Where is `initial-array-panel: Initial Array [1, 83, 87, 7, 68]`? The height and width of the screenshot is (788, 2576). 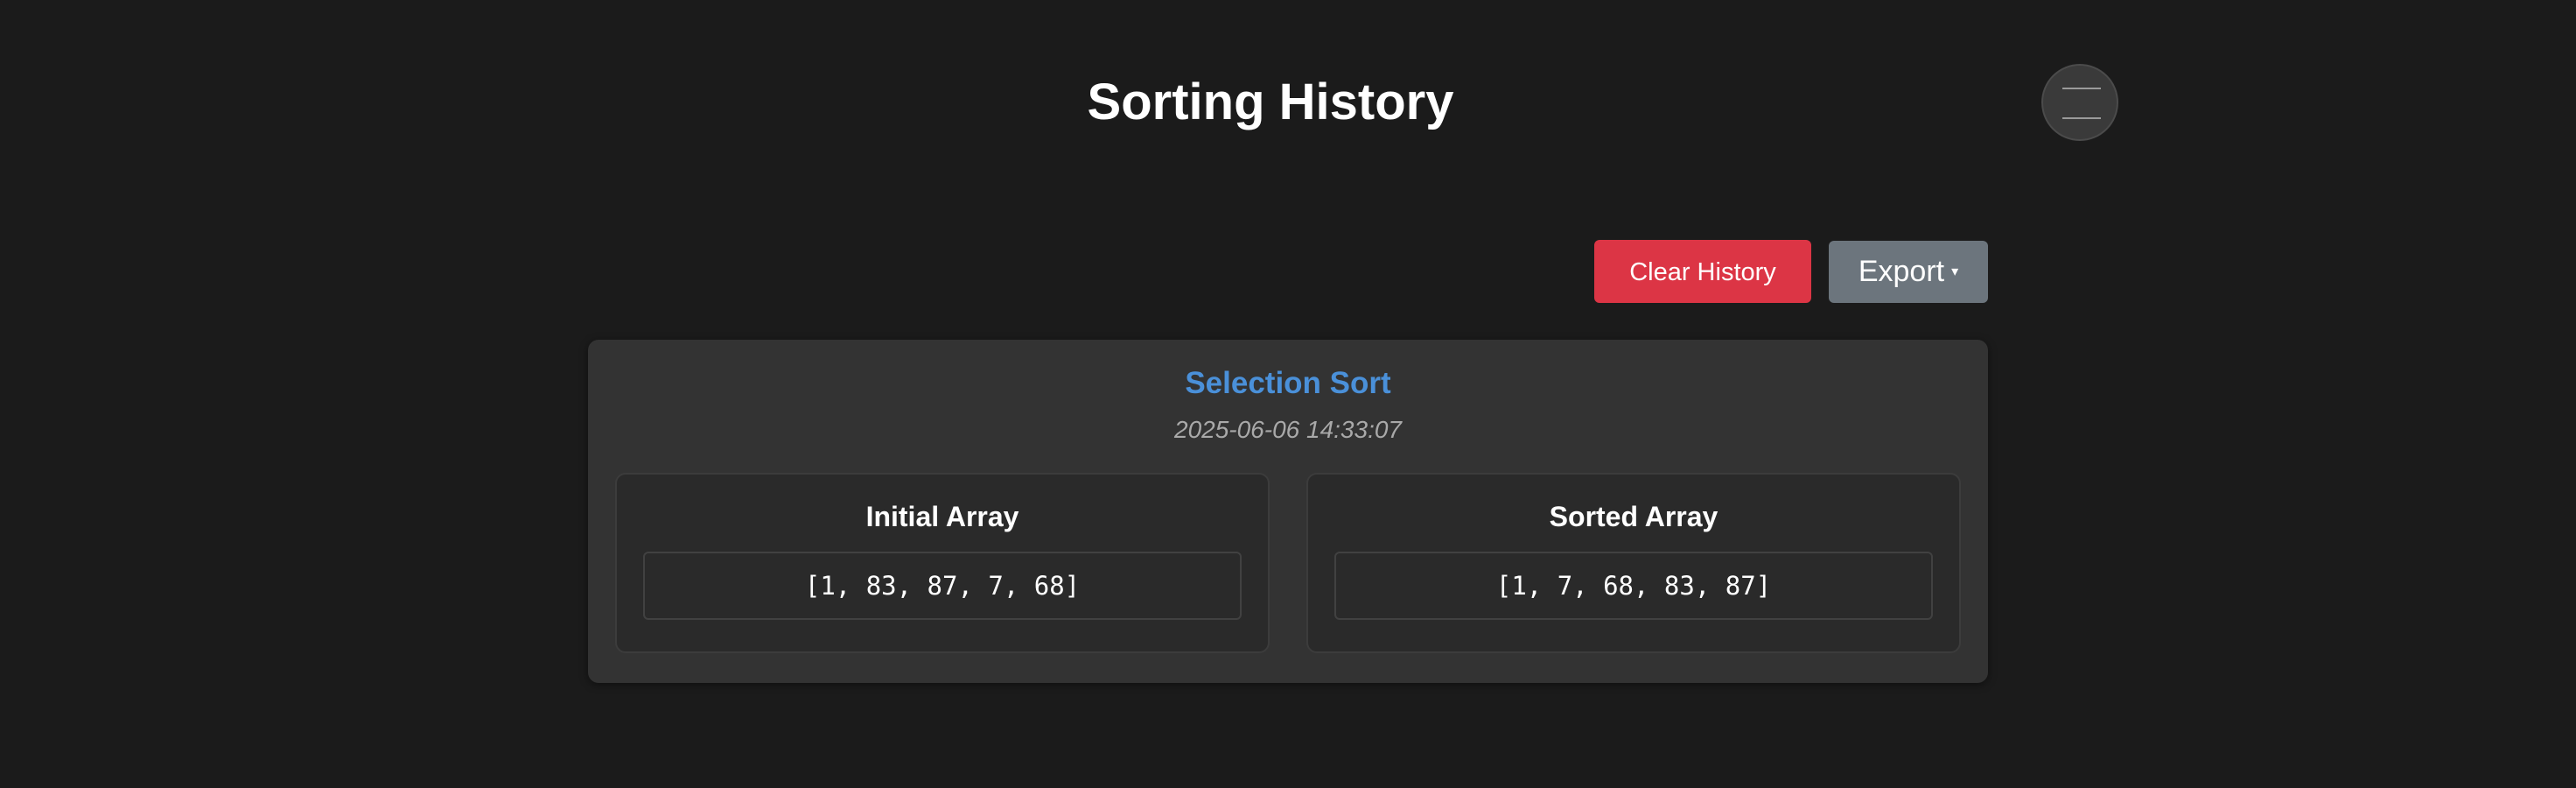
initial-array-panel: Initial Array [1, 83, 87, 7, 68] is located at coordinates (942, 563).